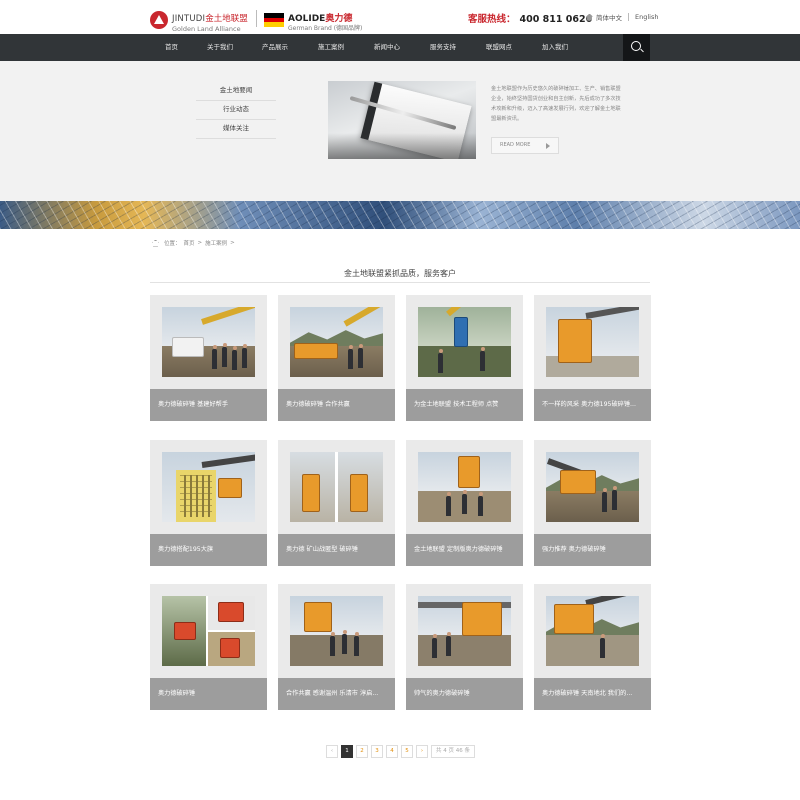 The width and height of the screenshot is (800, 800). I want to click on play-arrow-icon, so click(548, 146).